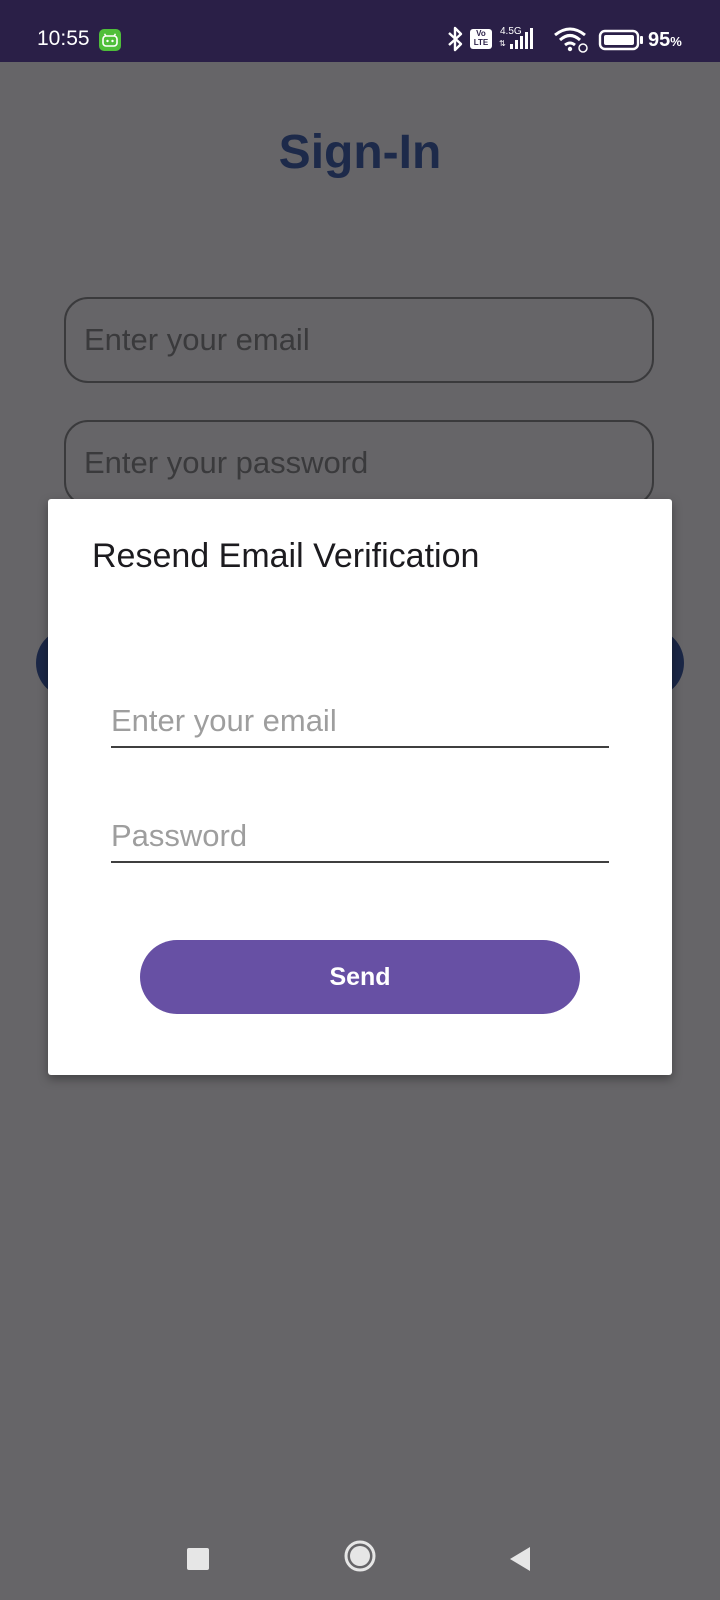  I want to click on volte-label-bottom: LTE, so click(481, 42).